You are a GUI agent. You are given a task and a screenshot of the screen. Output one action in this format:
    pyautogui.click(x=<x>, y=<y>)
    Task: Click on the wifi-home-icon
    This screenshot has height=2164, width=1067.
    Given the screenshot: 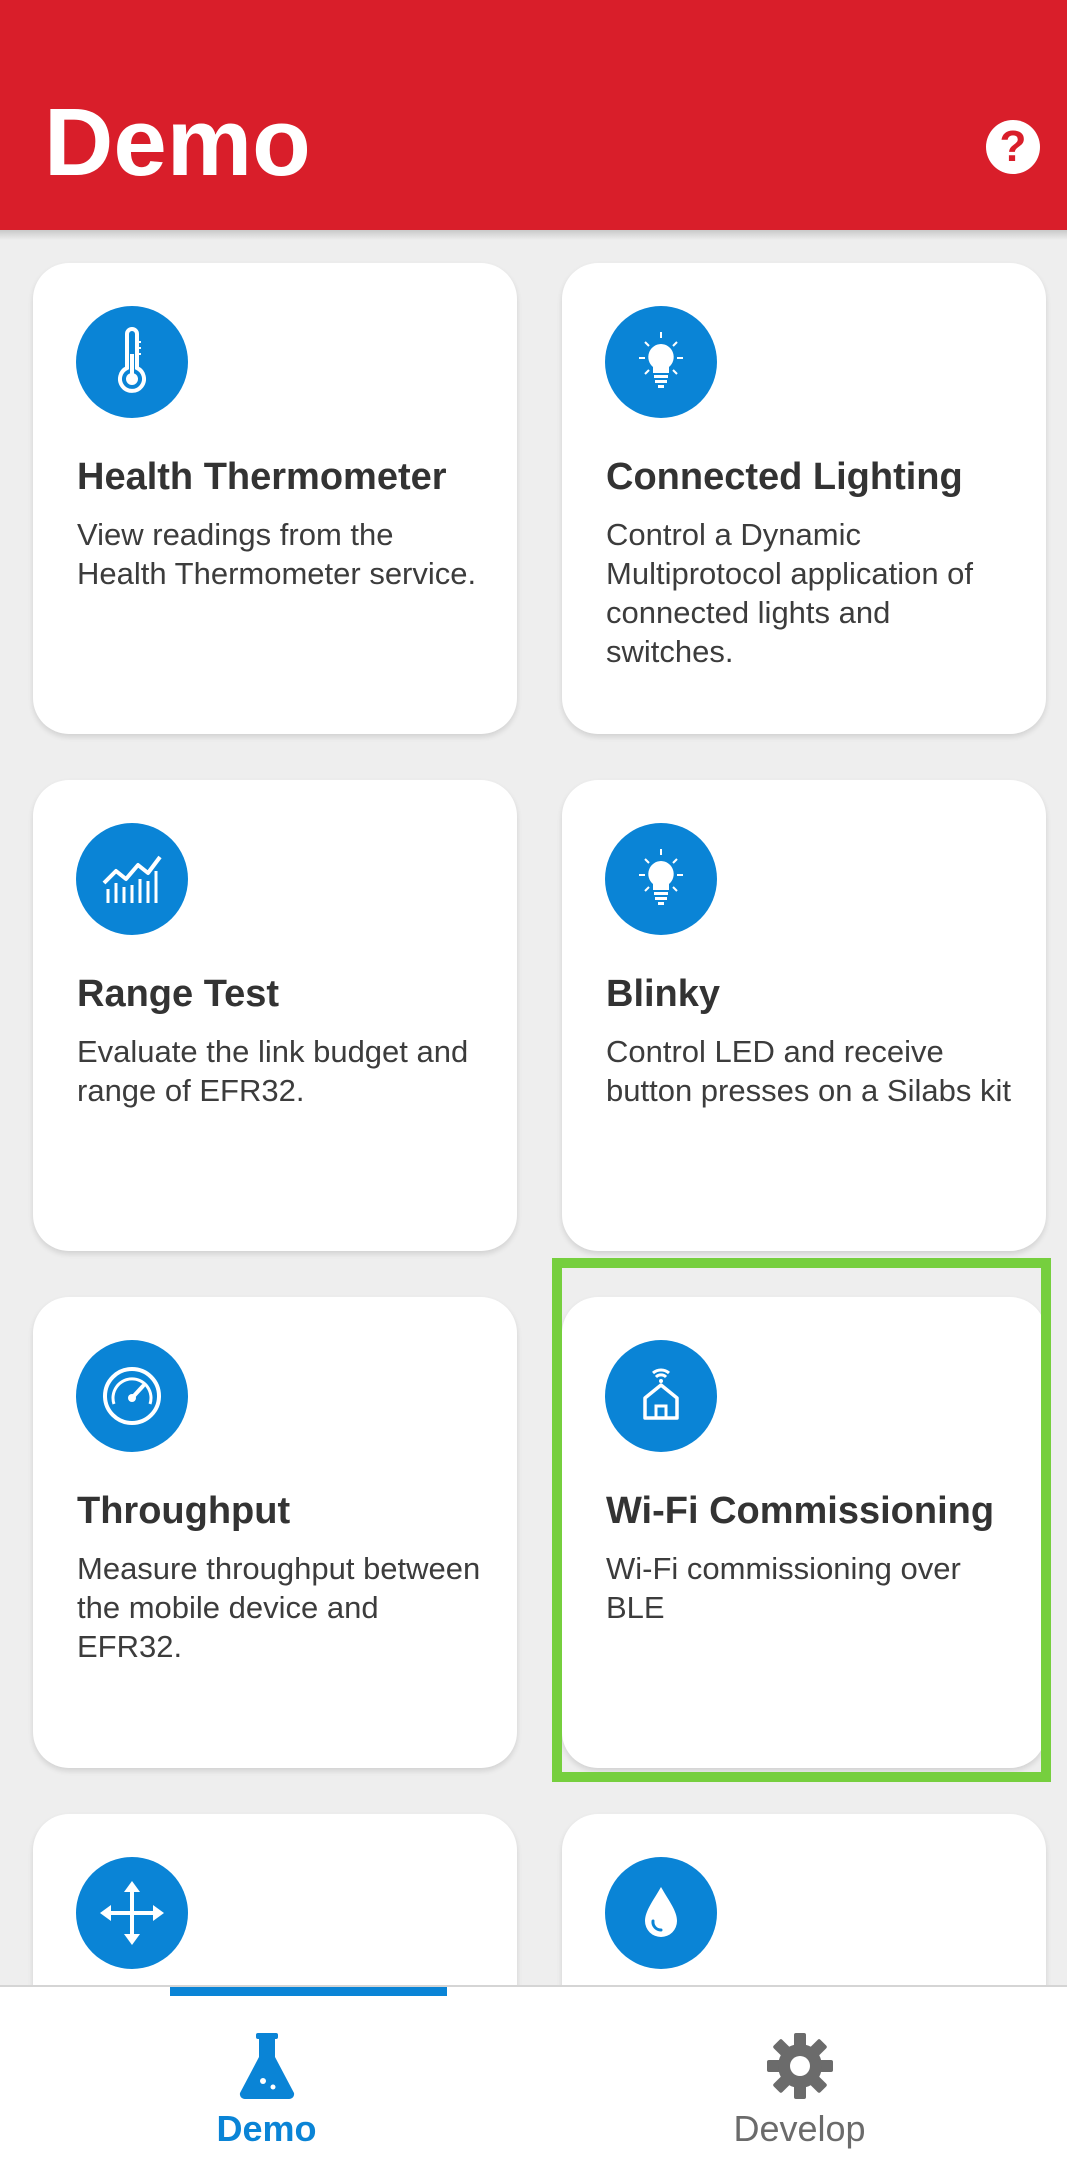 What is the action you would take?
    pyautogui.click(x=661, y=1396)
    